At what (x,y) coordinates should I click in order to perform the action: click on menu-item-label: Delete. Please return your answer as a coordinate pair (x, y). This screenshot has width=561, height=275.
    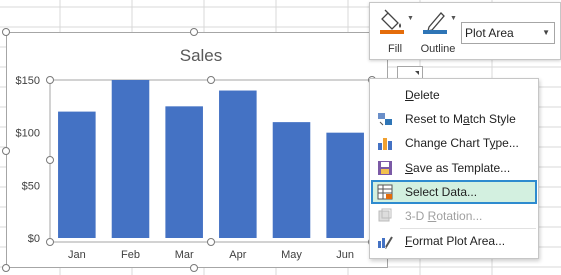
    Looking at the image, I should click on (422, 95).